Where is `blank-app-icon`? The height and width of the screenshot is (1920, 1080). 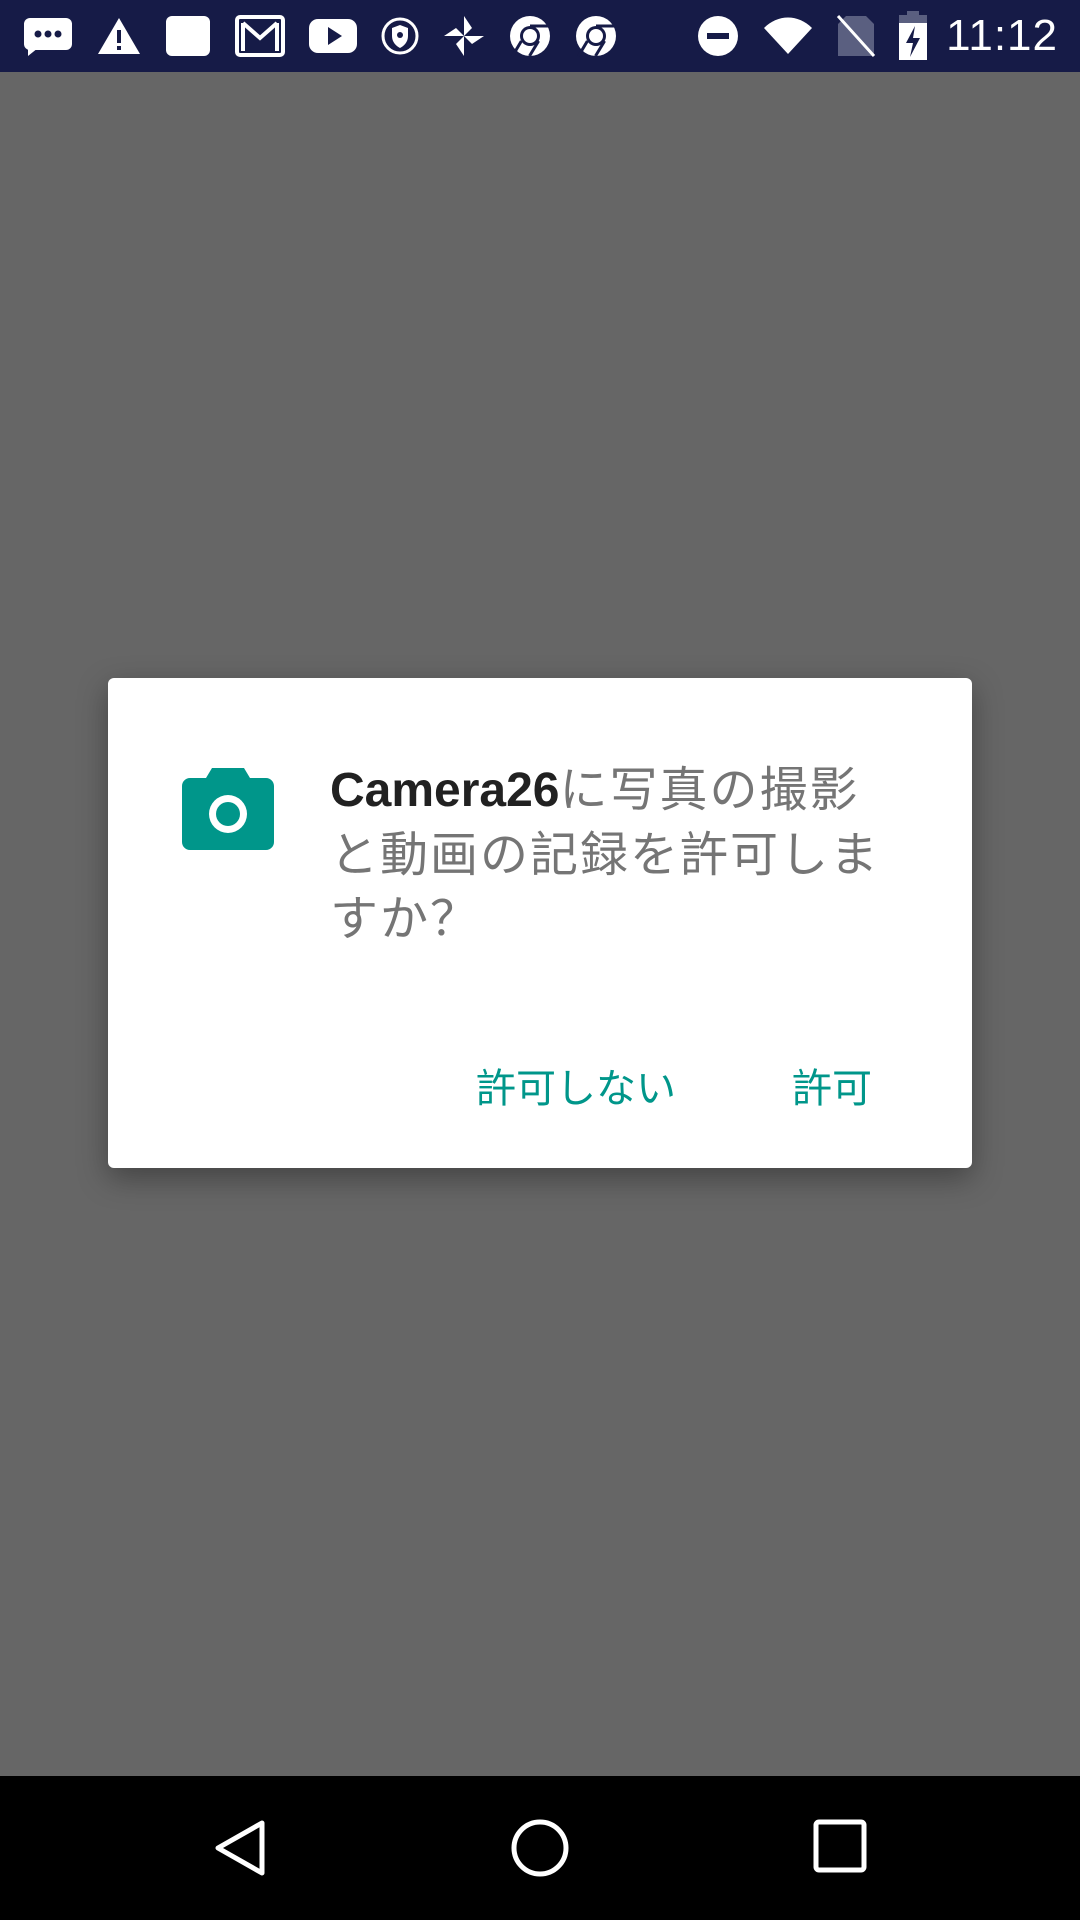
blank-app-icon is located at coordinates (188, 36).